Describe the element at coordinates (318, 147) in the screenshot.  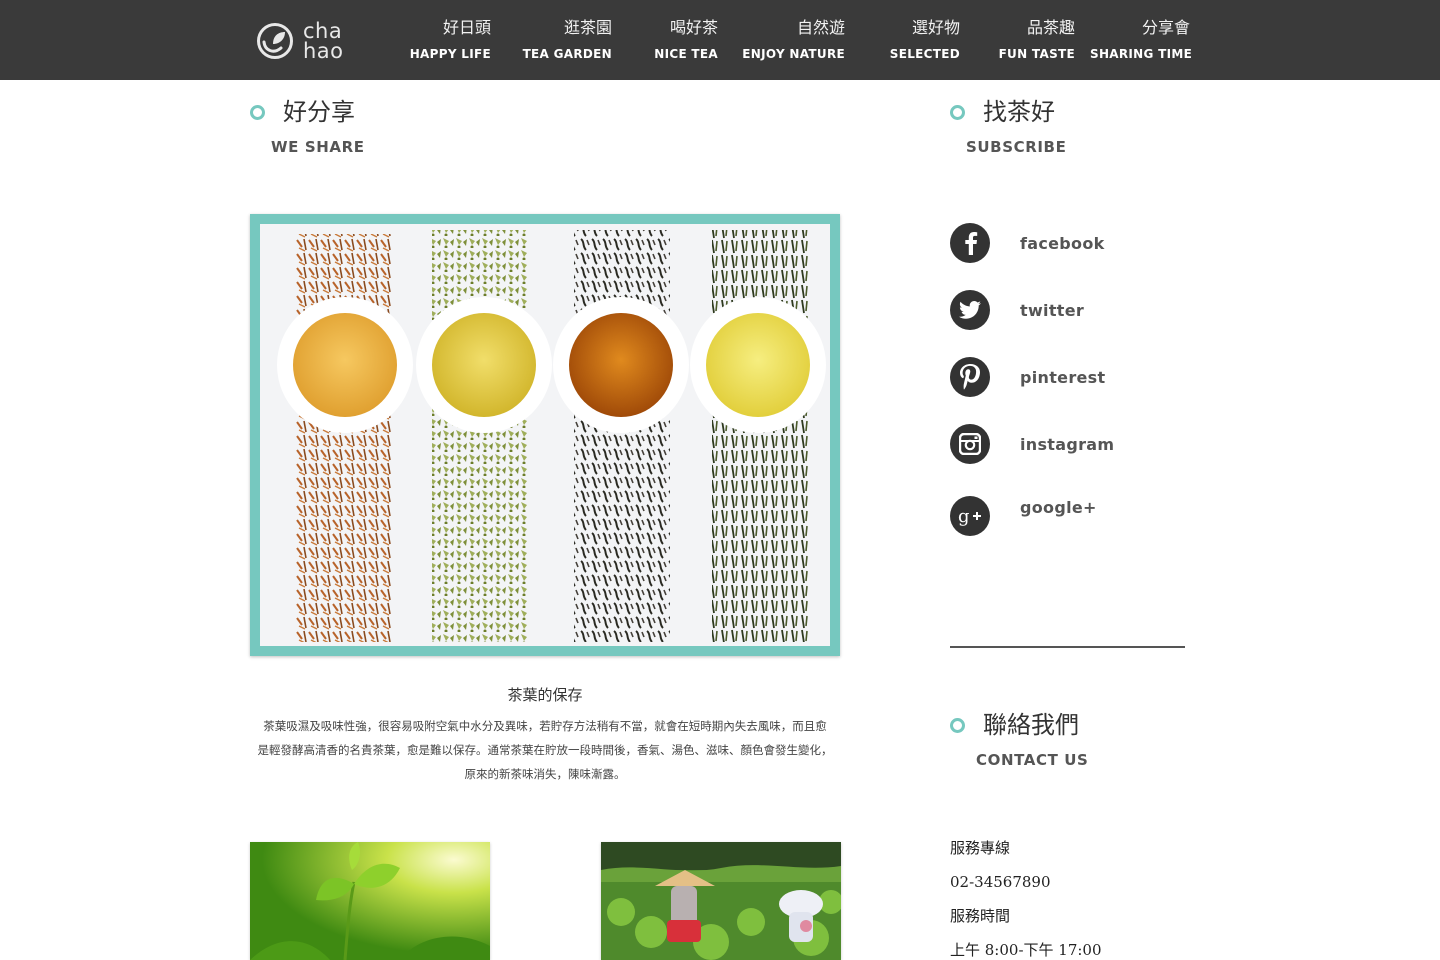
I see `section-title-en: WE SHARE` at that location.